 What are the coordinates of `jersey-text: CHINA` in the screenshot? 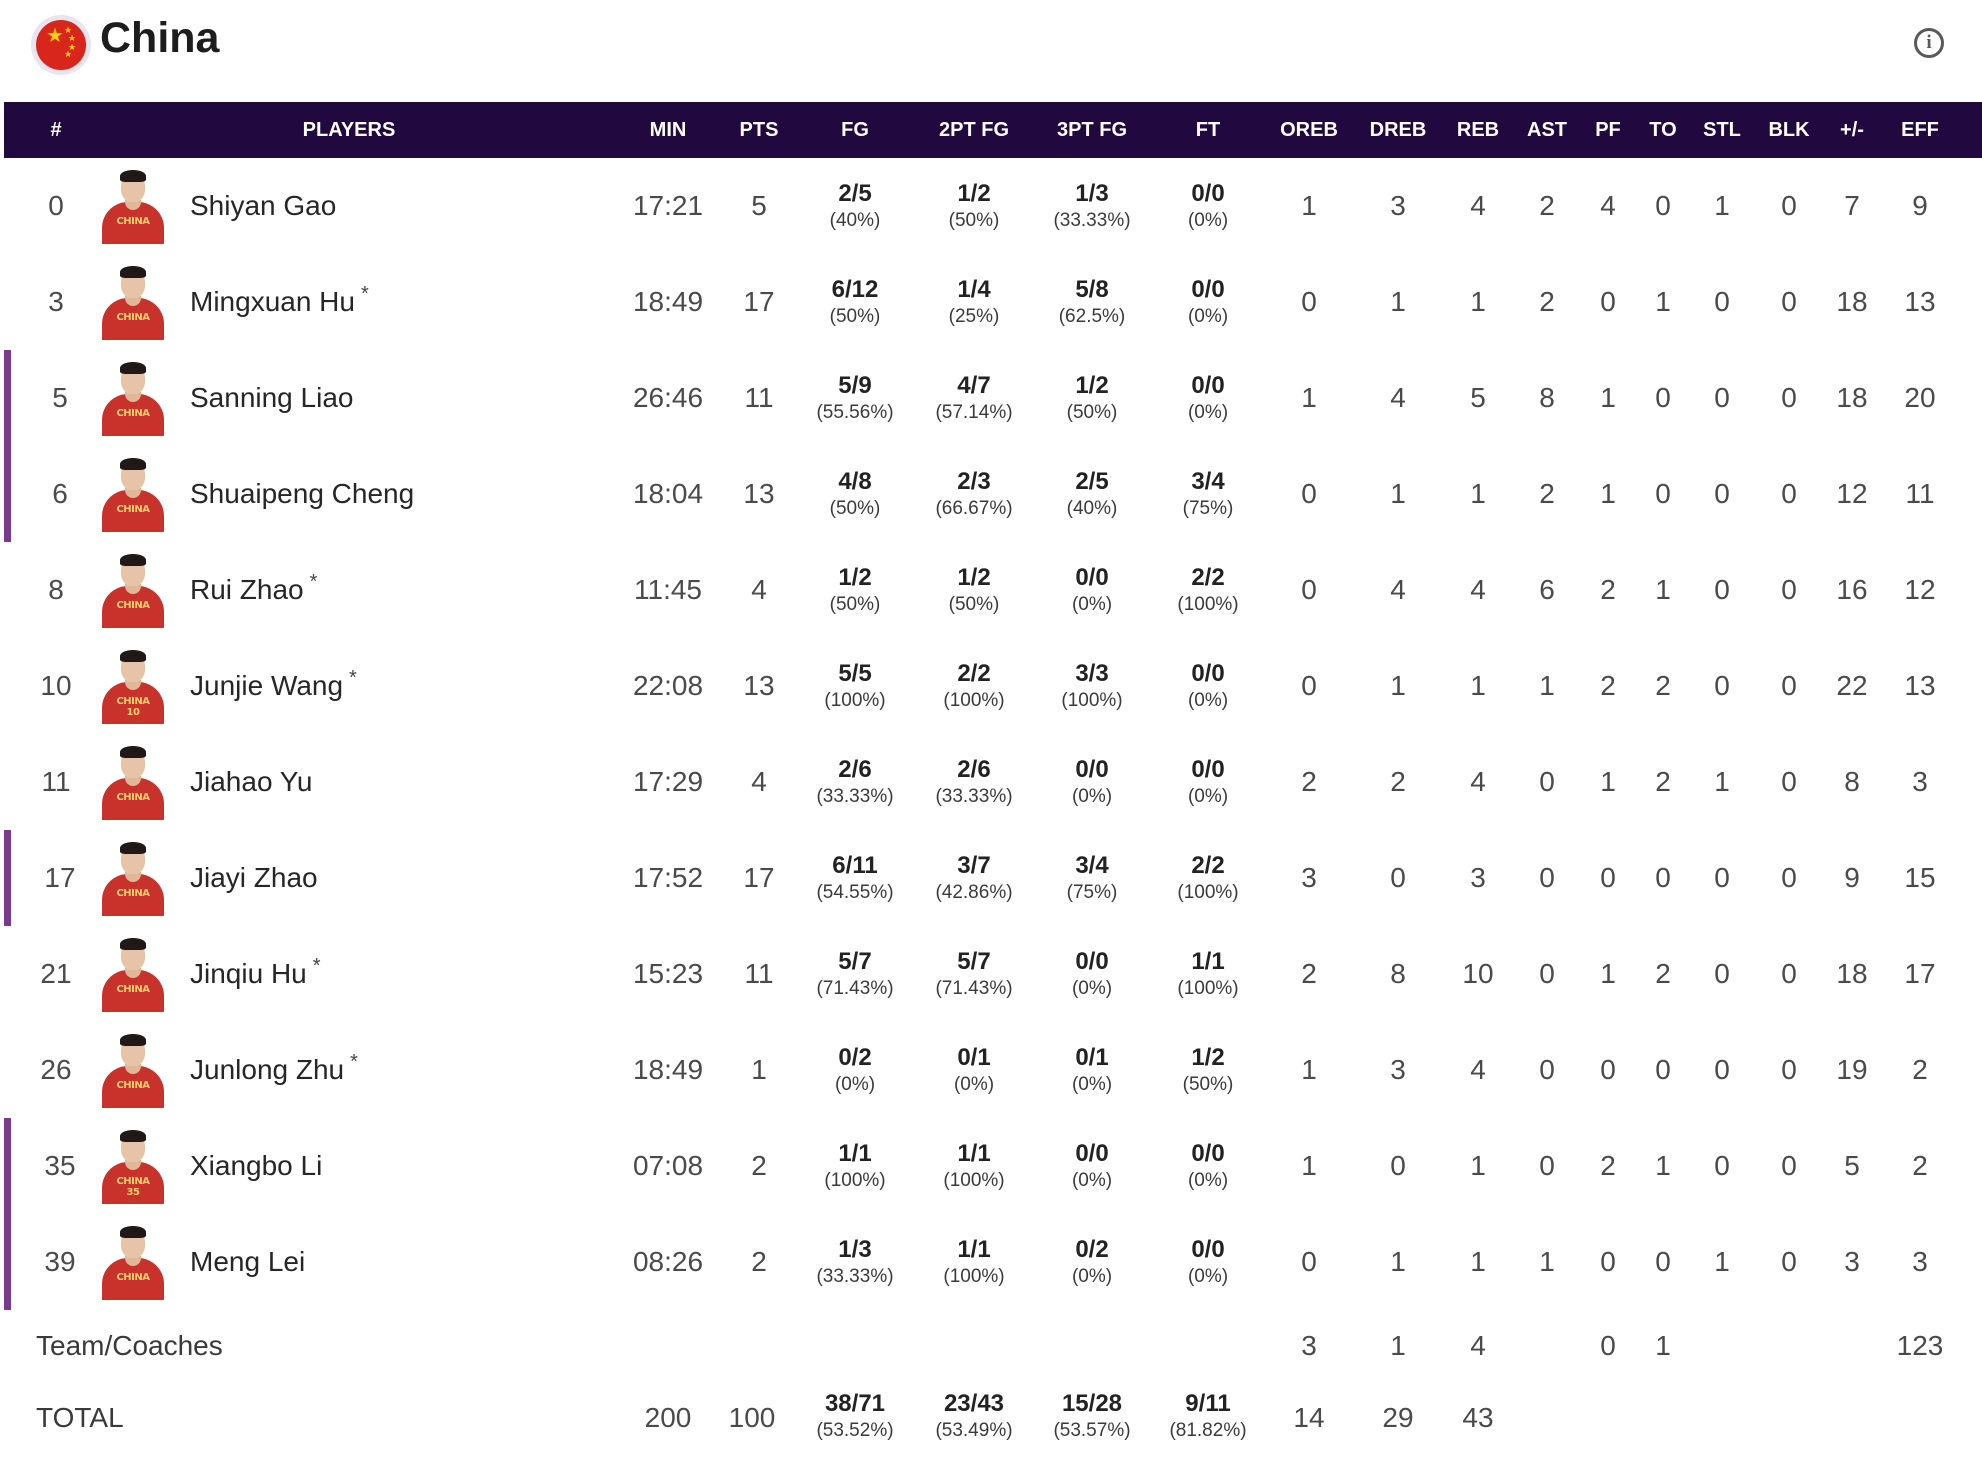 It's located at (133, 1085).